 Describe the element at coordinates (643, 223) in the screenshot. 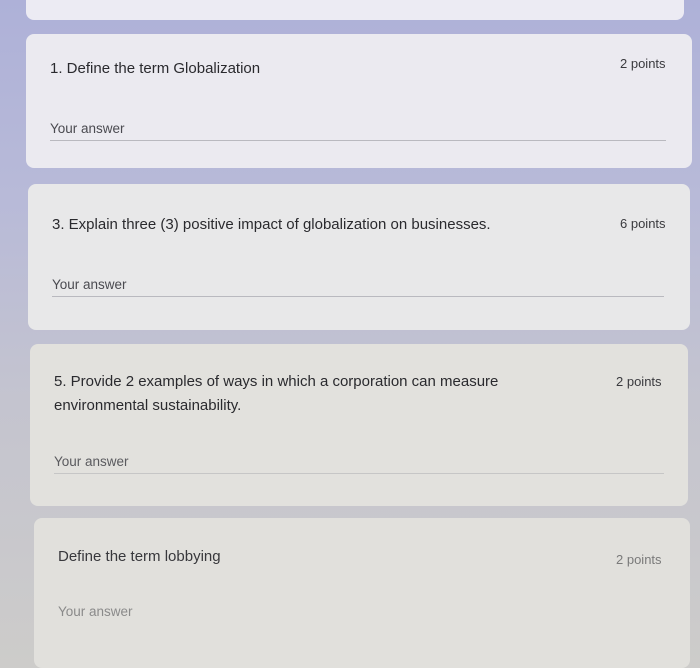

I see `question-points: 6 points` at that location.